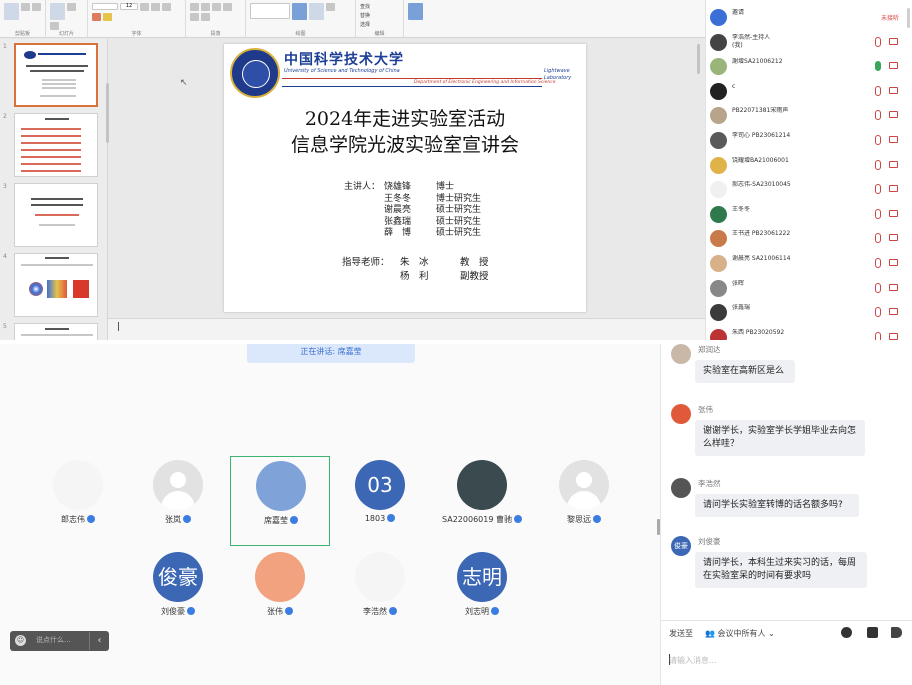 The image size is (912, 685). What do you see at coordinates (787, 660) in the screenshot?
I see `chat-message-input` at bounding box center [787, 660].